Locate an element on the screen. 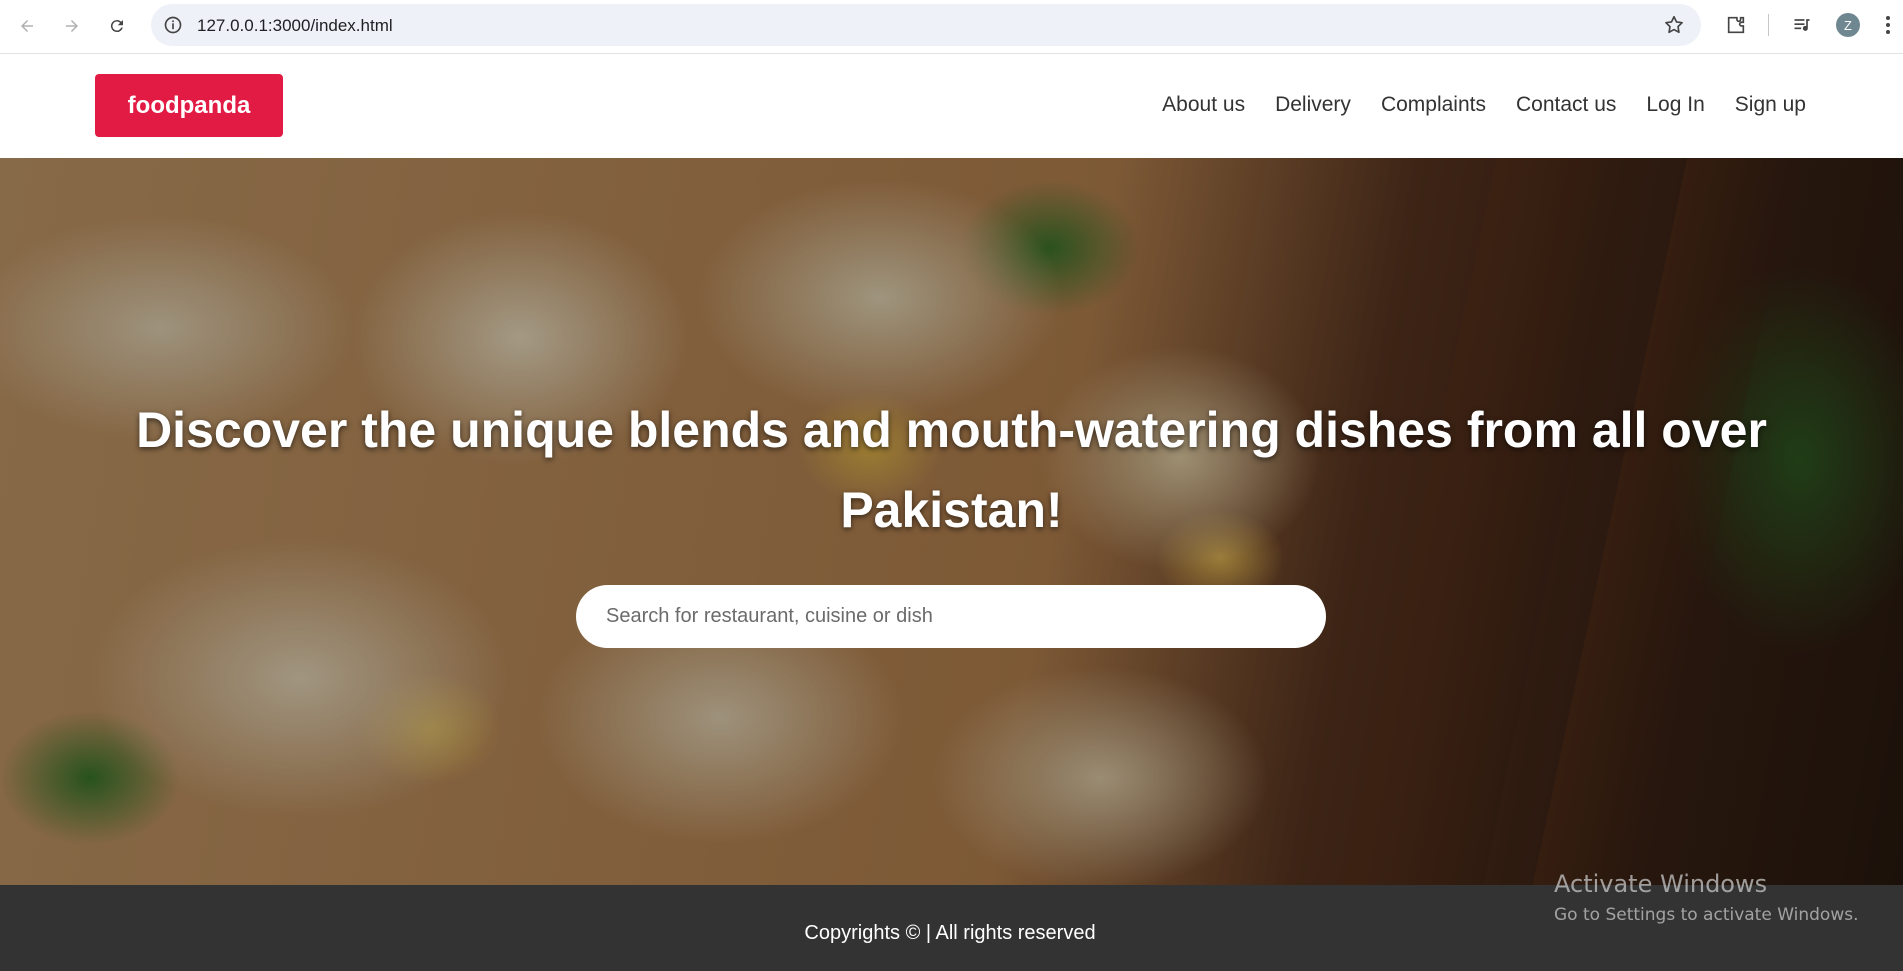 The height and width of the screenshot is (971, 1903). menu-icon is located at coordinates (1888, 25).